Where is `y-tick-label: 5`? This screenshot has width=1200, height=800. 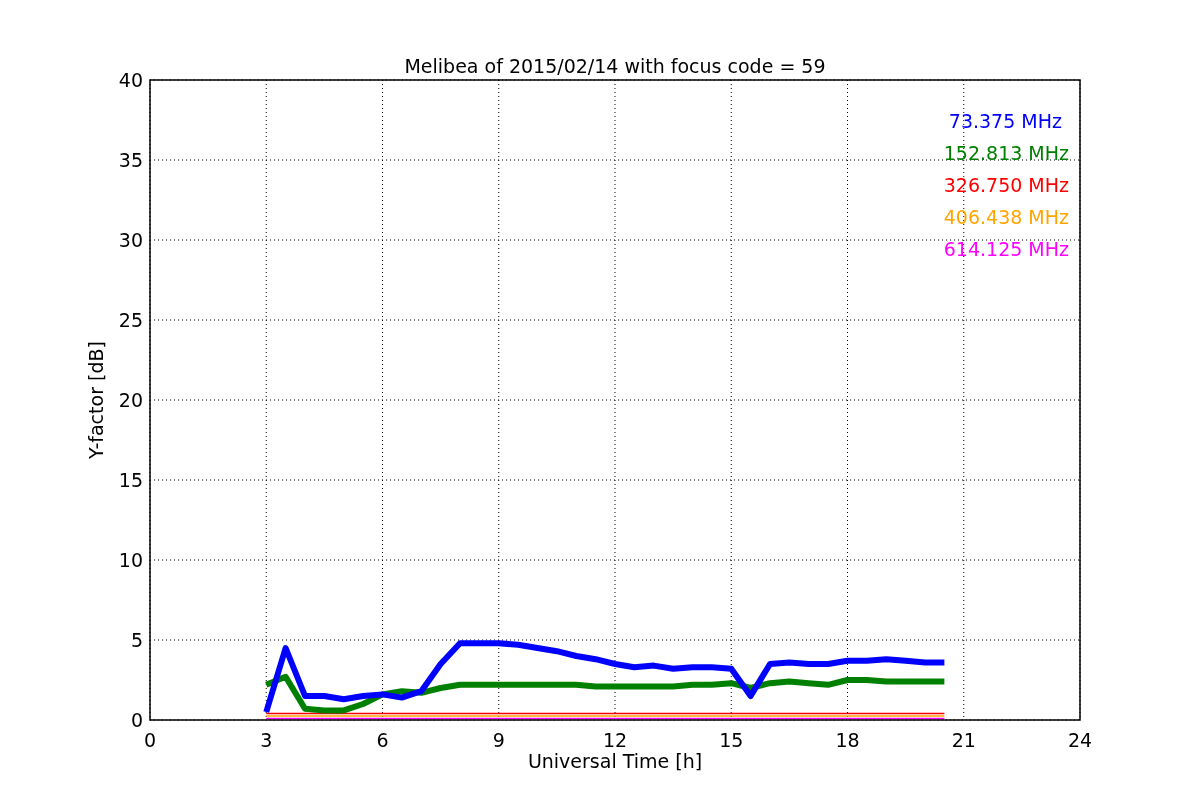
y-tick-label: 5 is located at coordinates (136, 640).